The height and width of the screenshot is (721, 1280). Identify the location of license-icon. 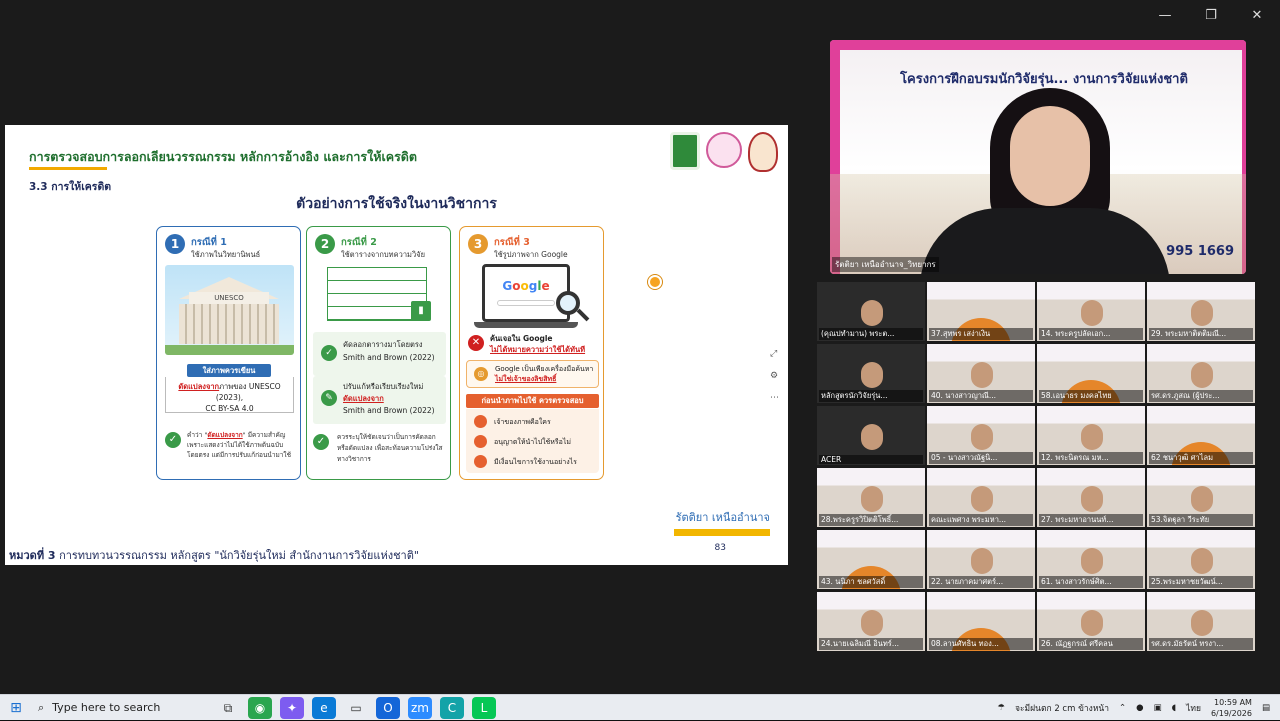
(480, 441).